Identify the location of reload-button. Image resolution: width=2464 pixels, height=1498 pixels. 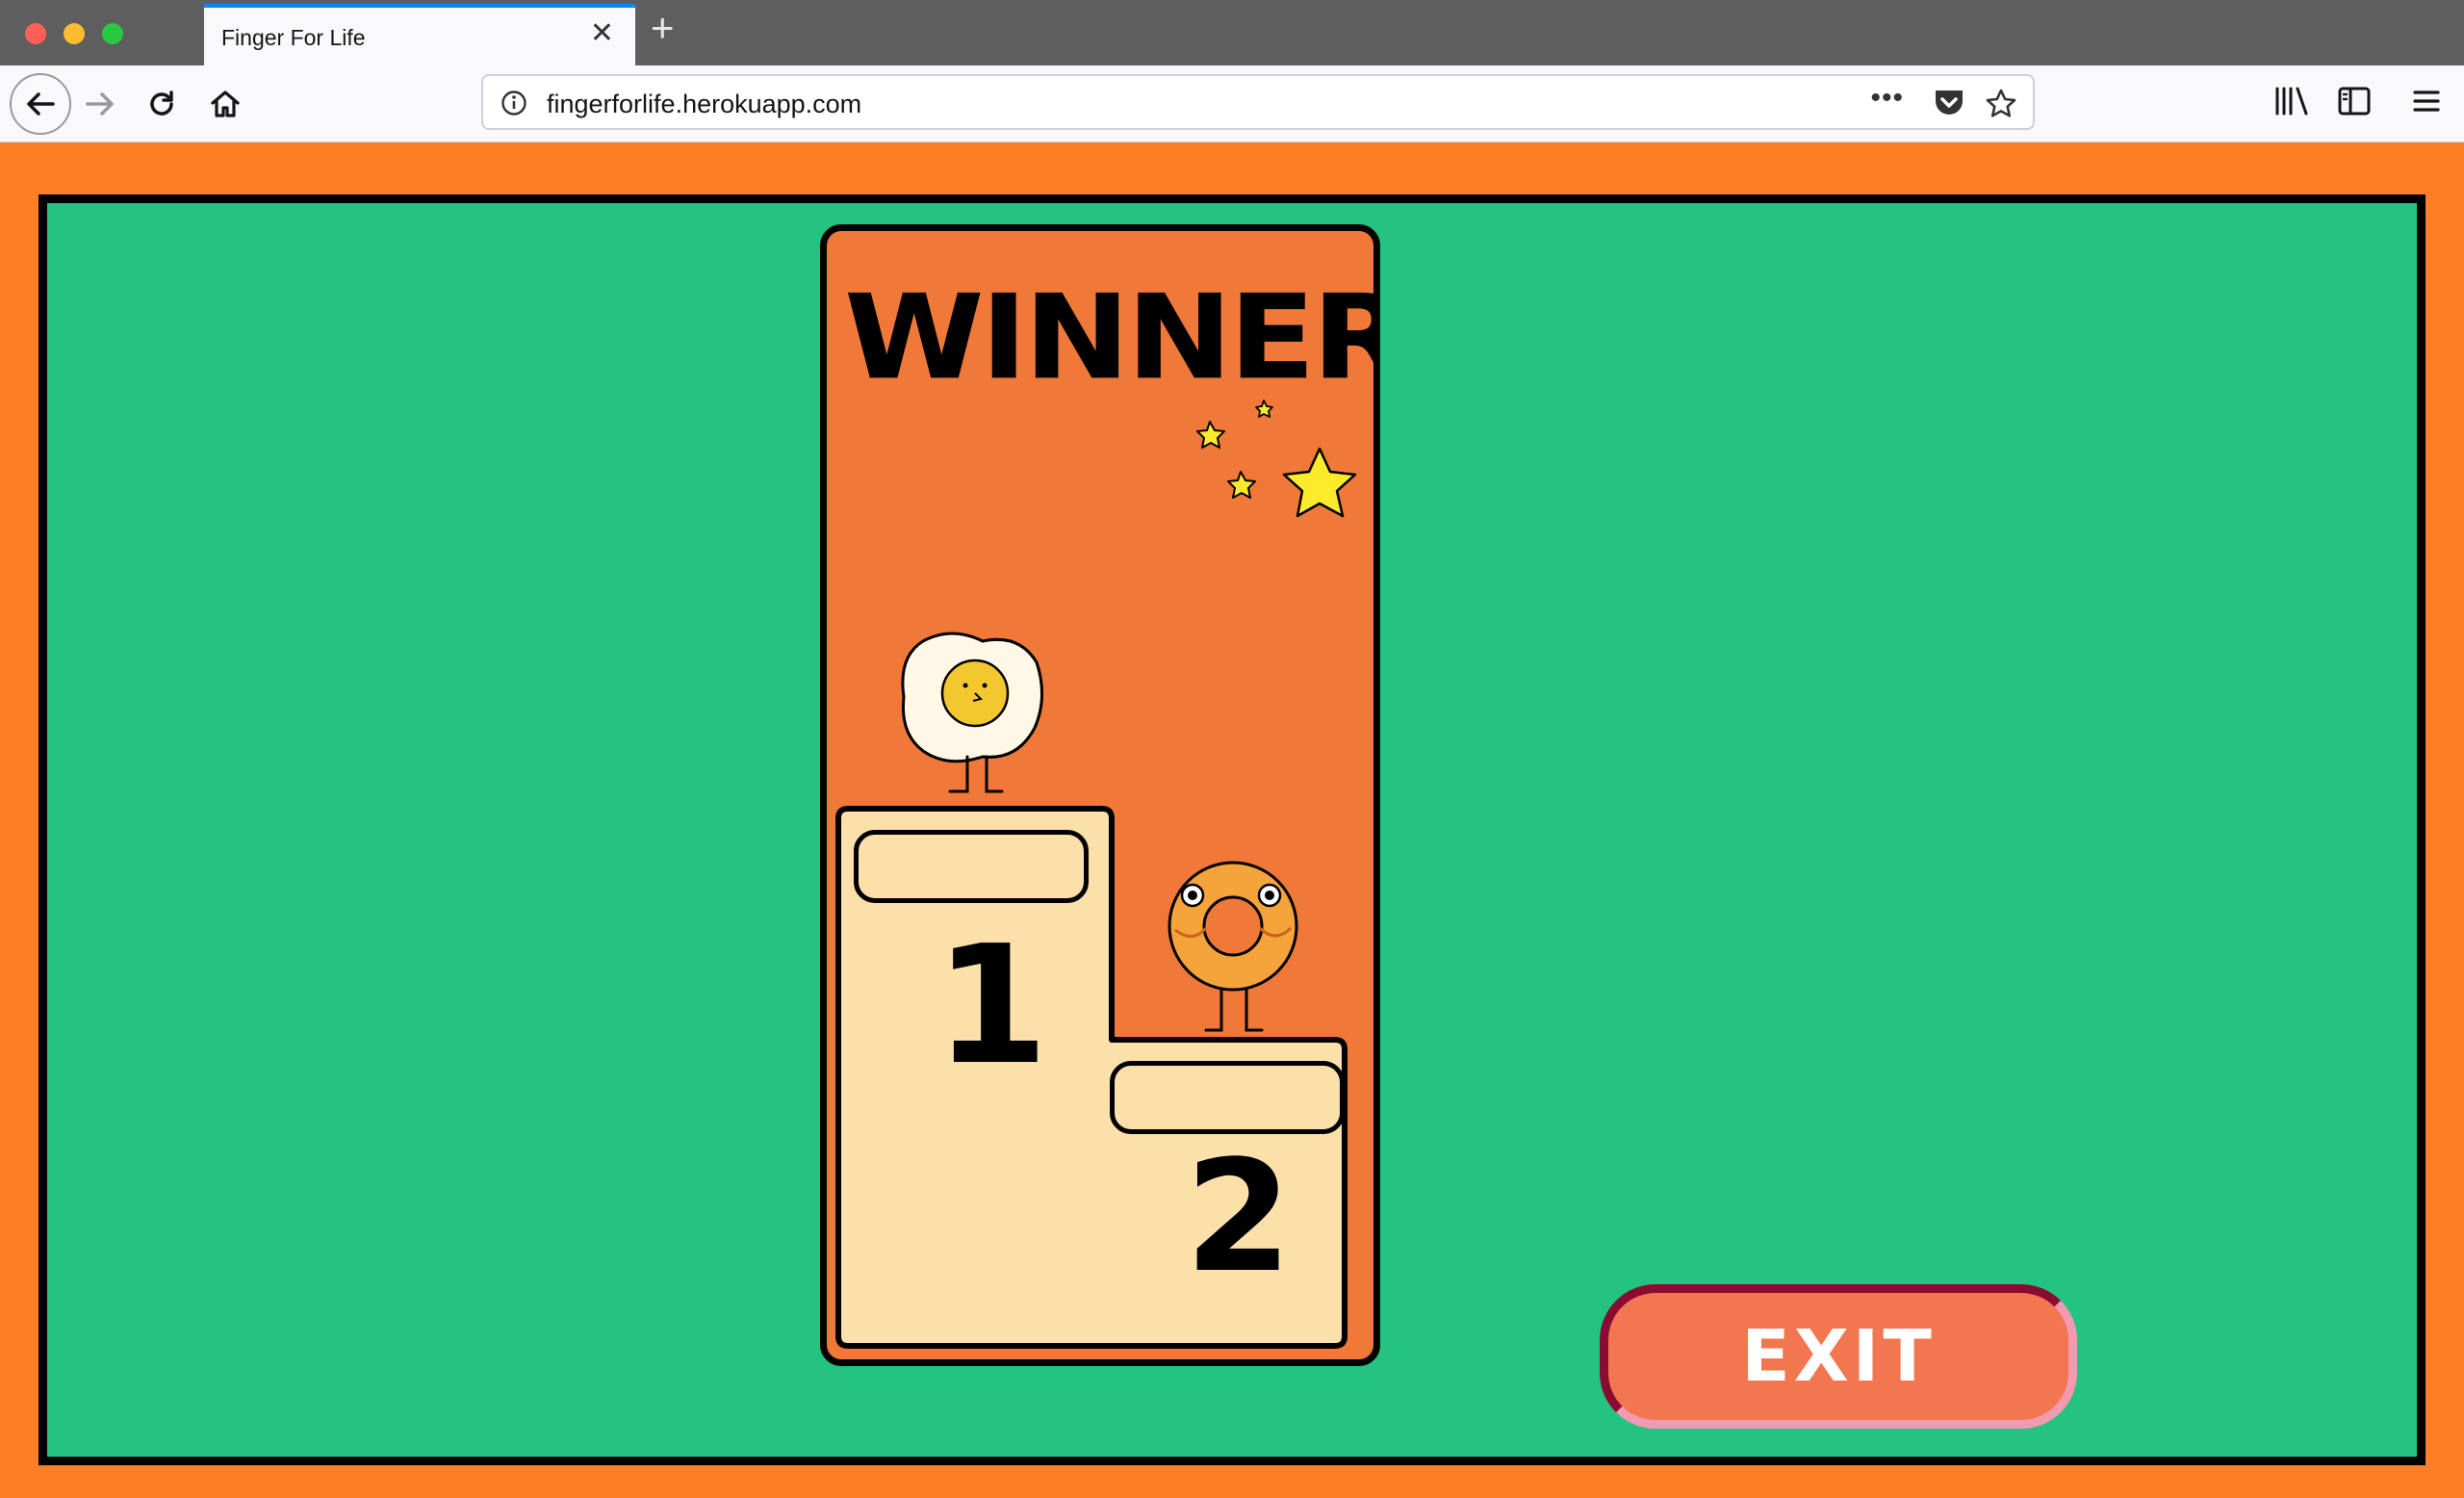
(162, 104).